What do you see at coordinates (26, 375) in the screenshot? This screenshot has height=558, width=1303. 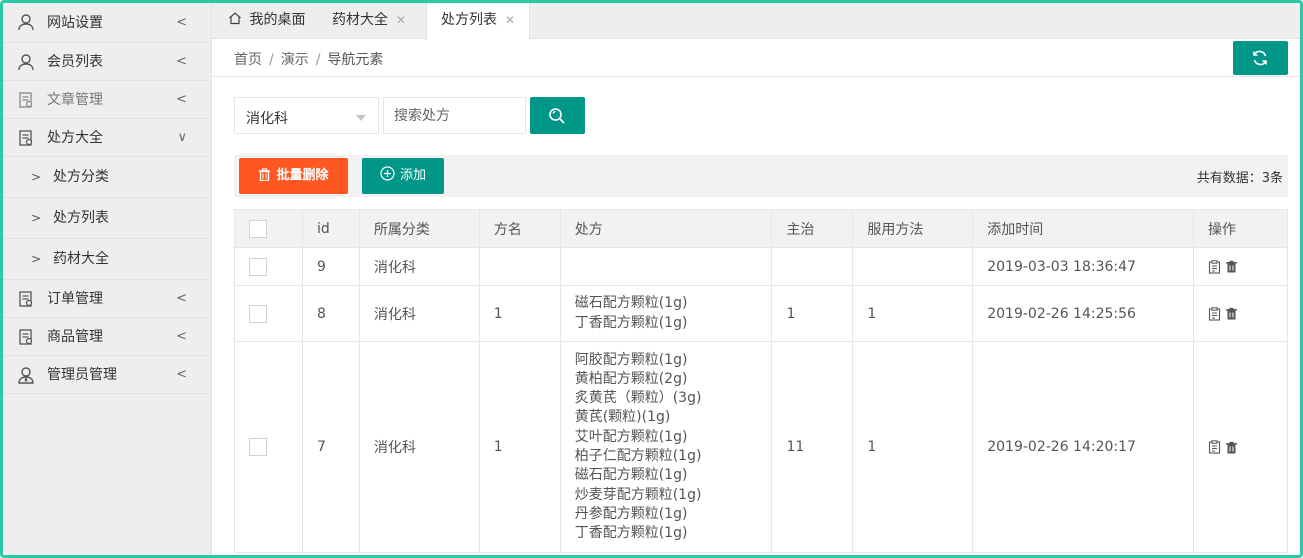 I see `admin-user-icon` at bounding box center [26, 375].